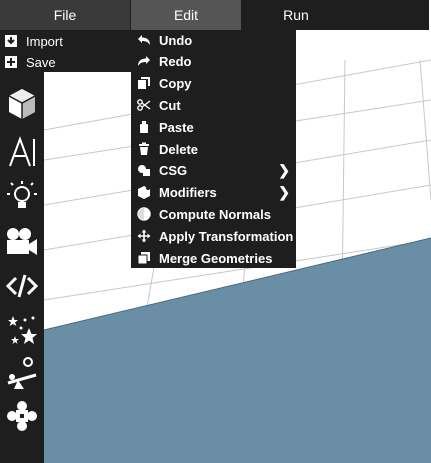 This screenshot has width=431, height=463. I want to click on delete-label: Delete, so click(179, 149).